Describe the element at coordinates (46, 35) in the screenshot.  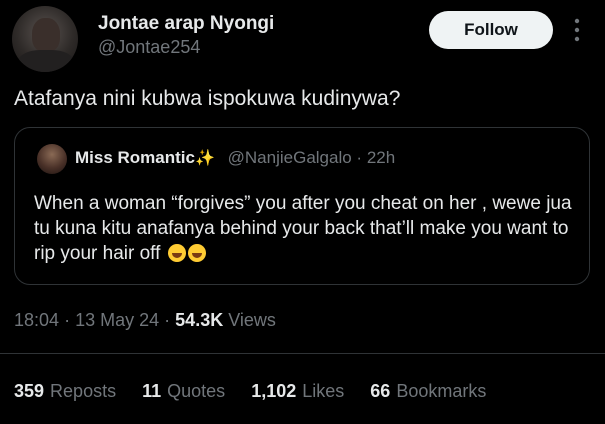
I see `avatar-face` at that location.